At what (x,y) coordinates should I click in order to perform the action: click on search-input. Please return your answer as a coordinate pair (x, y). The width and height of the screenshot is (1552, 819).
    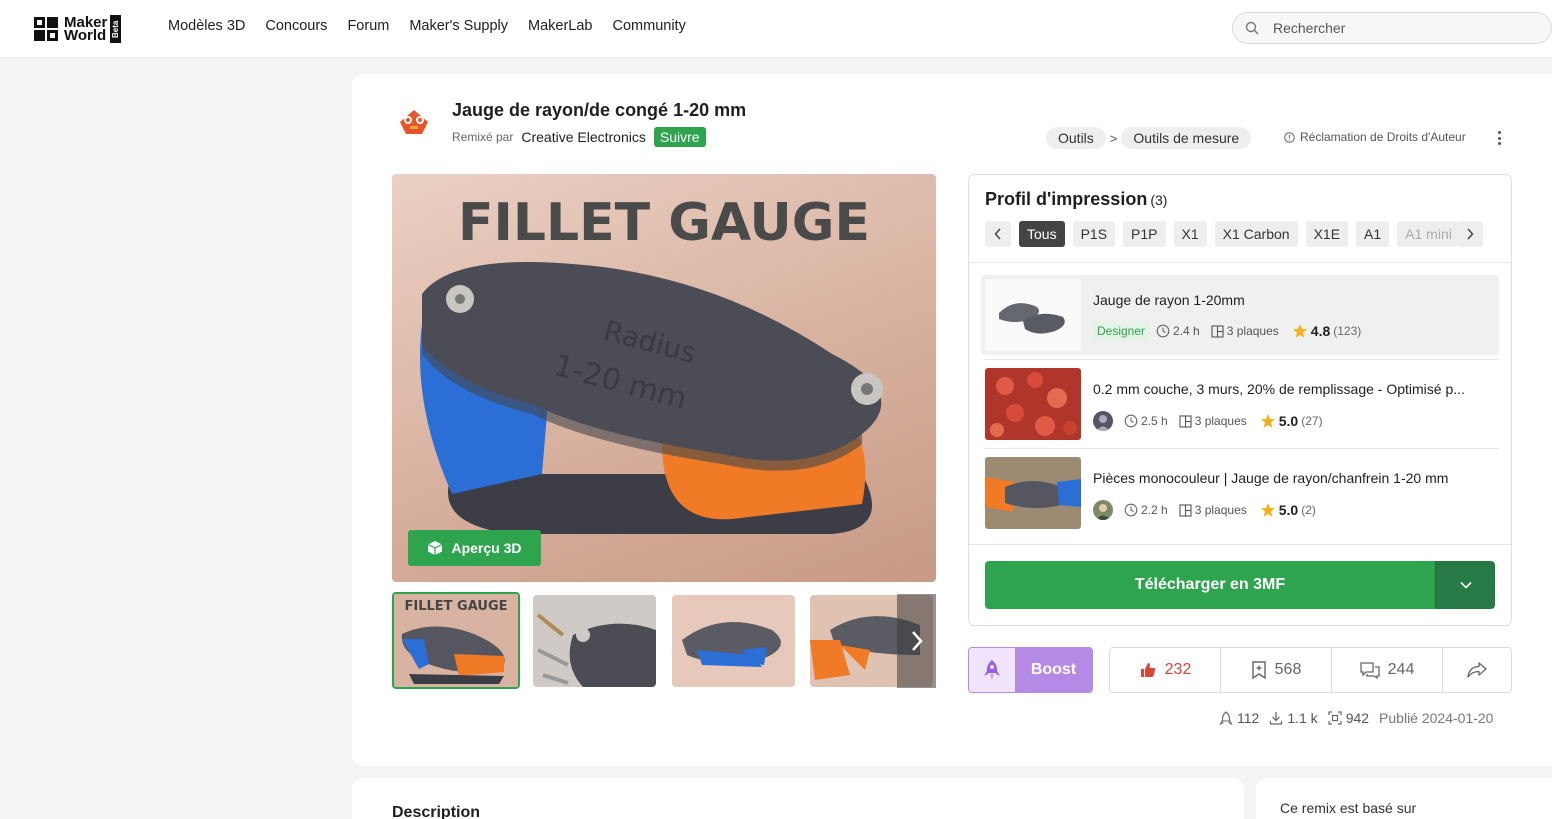
    Looking at the image, I should click on (1403, 28).